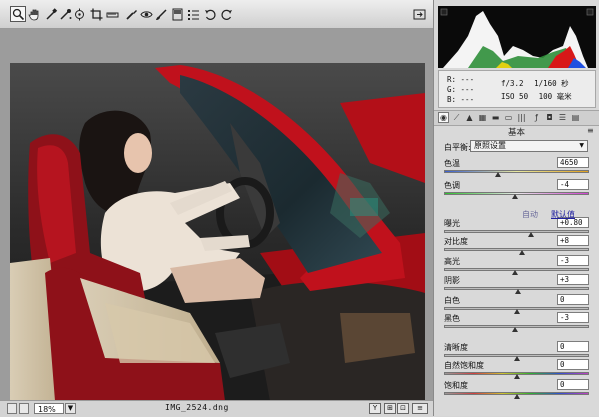 The image size is (599, 417). I want to click on zoom-in-button, so click(24, 408).